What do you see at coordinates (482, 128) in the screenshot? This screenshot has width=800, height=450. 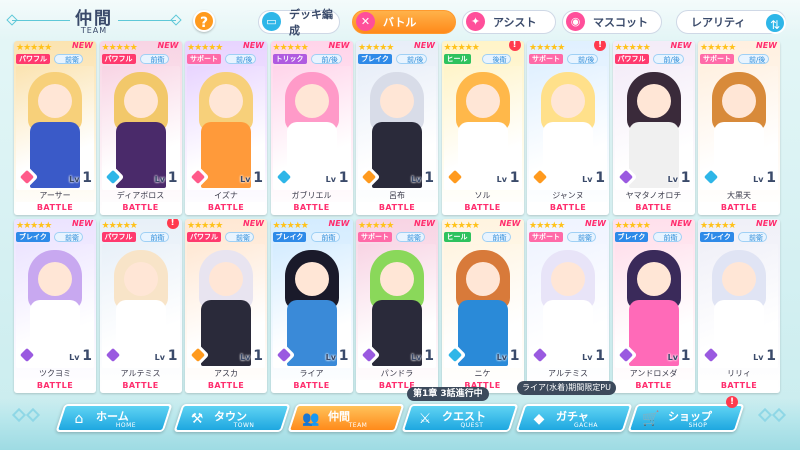 I see `character-card: ★★★★★! ヒール 後衛 Lv 1 ソル BATTLE` at bounding box center [482, 128].